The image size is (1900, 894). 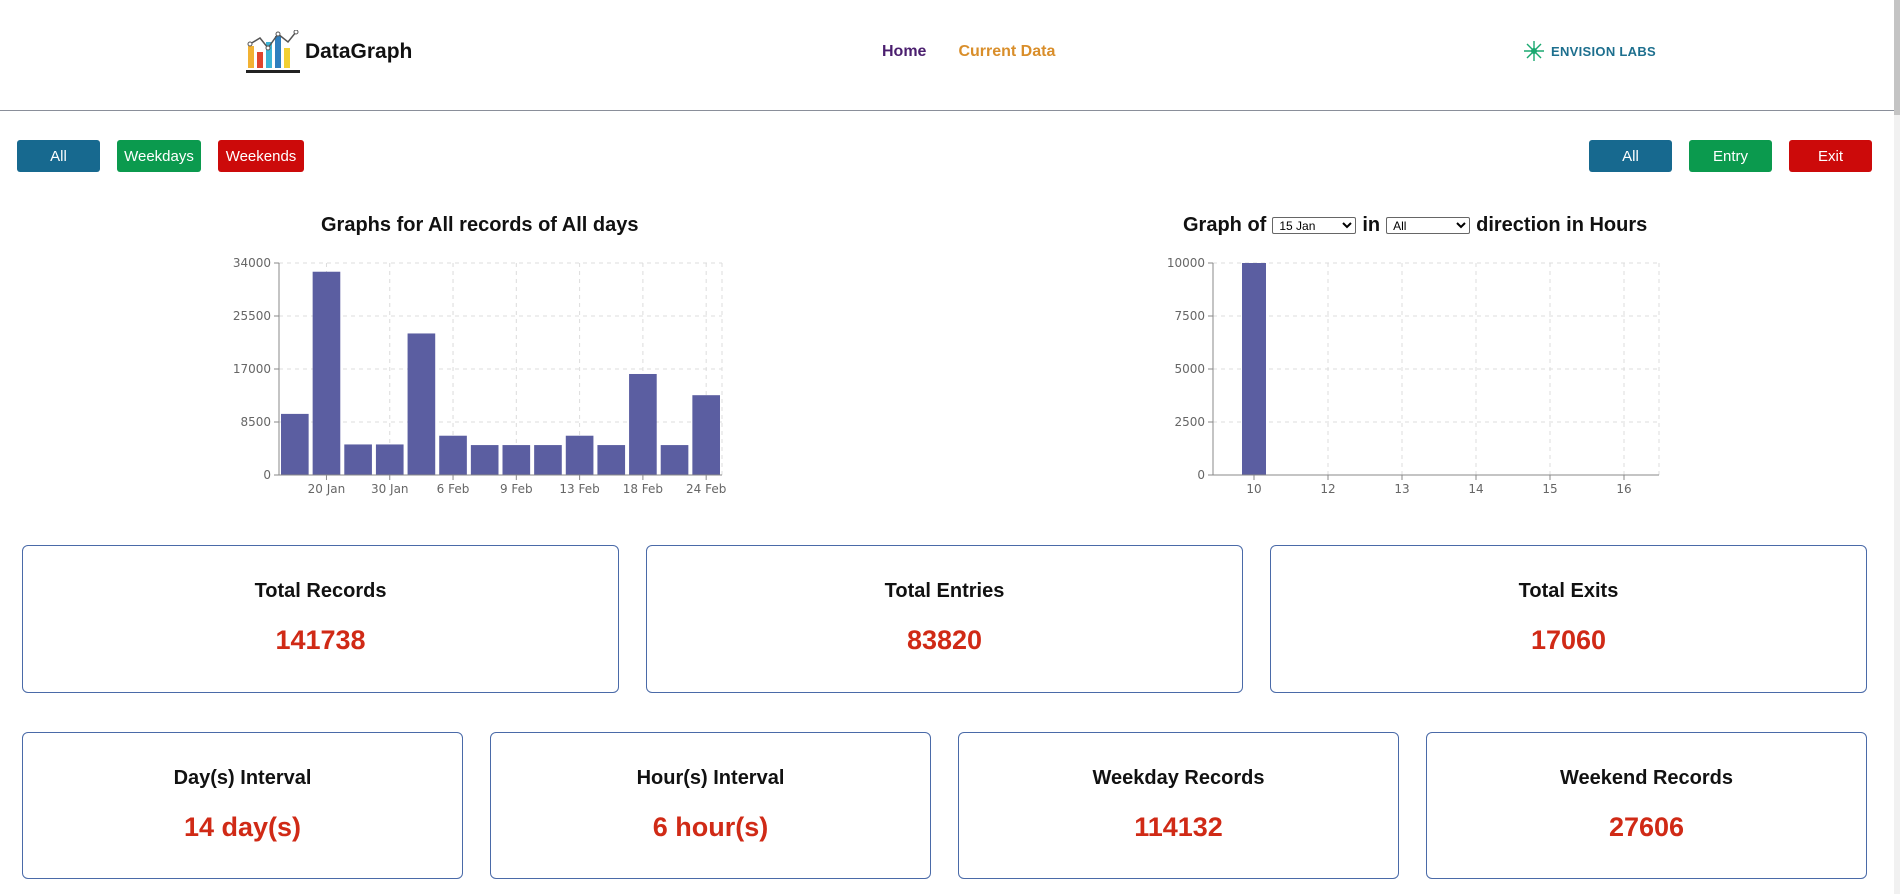 What do you see at coordinates (320, 591) in the screenshot?
I see `stat-label: Total Records` at bounding box center [320, 591].